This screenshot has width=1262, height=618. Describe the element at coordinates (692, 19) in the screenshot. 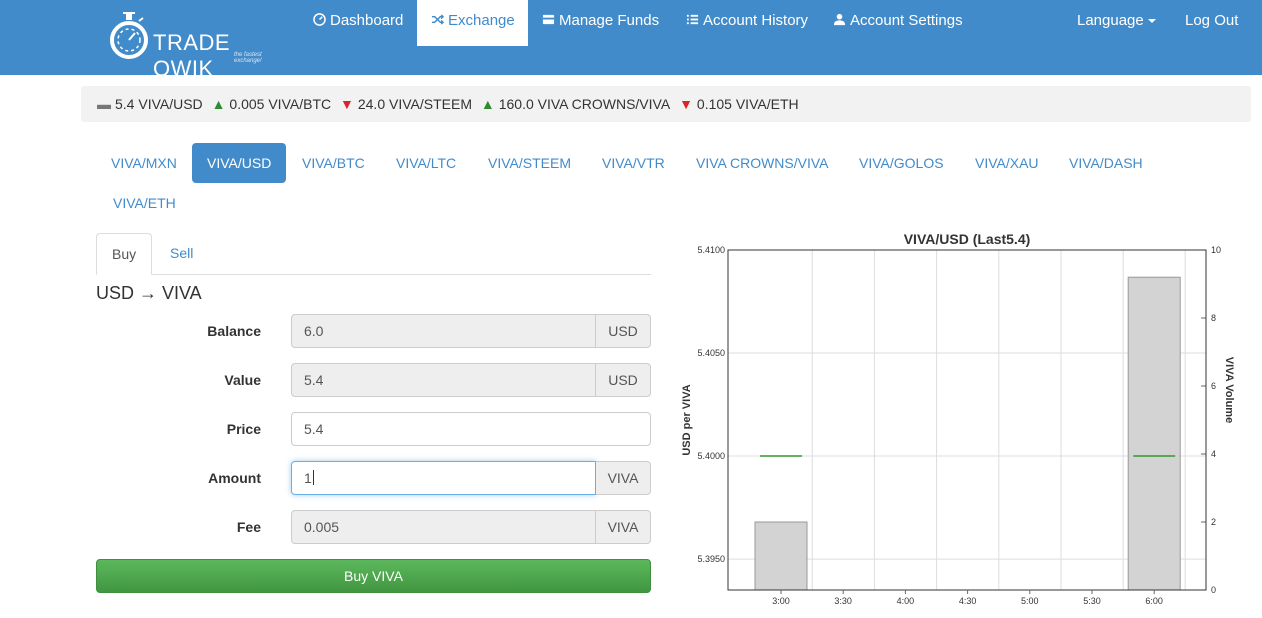

I see `list-icon` at that location.